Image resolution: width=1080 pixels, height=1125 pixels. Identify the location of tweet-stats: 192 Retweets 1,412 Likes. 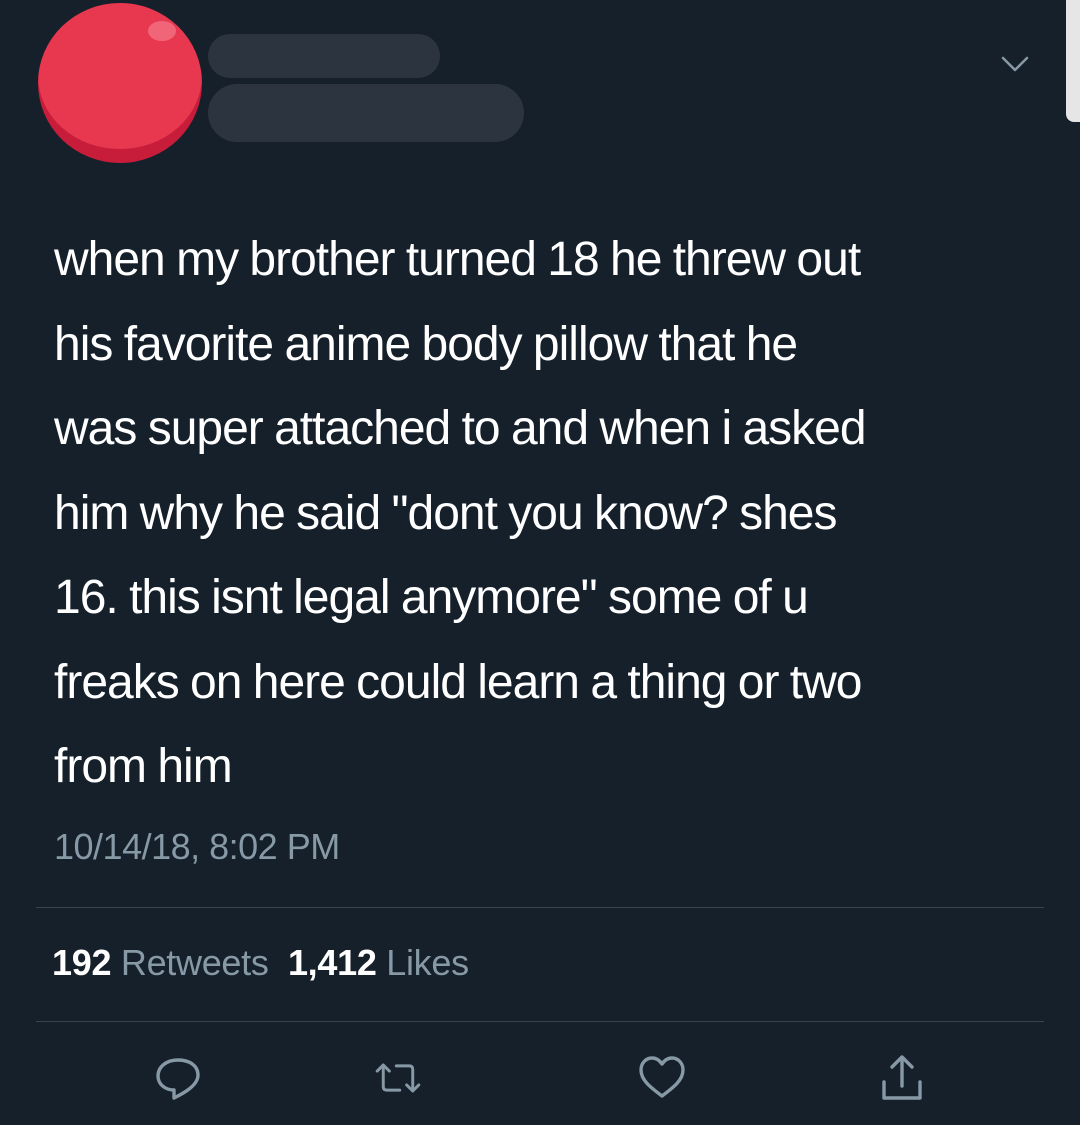
(260, 963).